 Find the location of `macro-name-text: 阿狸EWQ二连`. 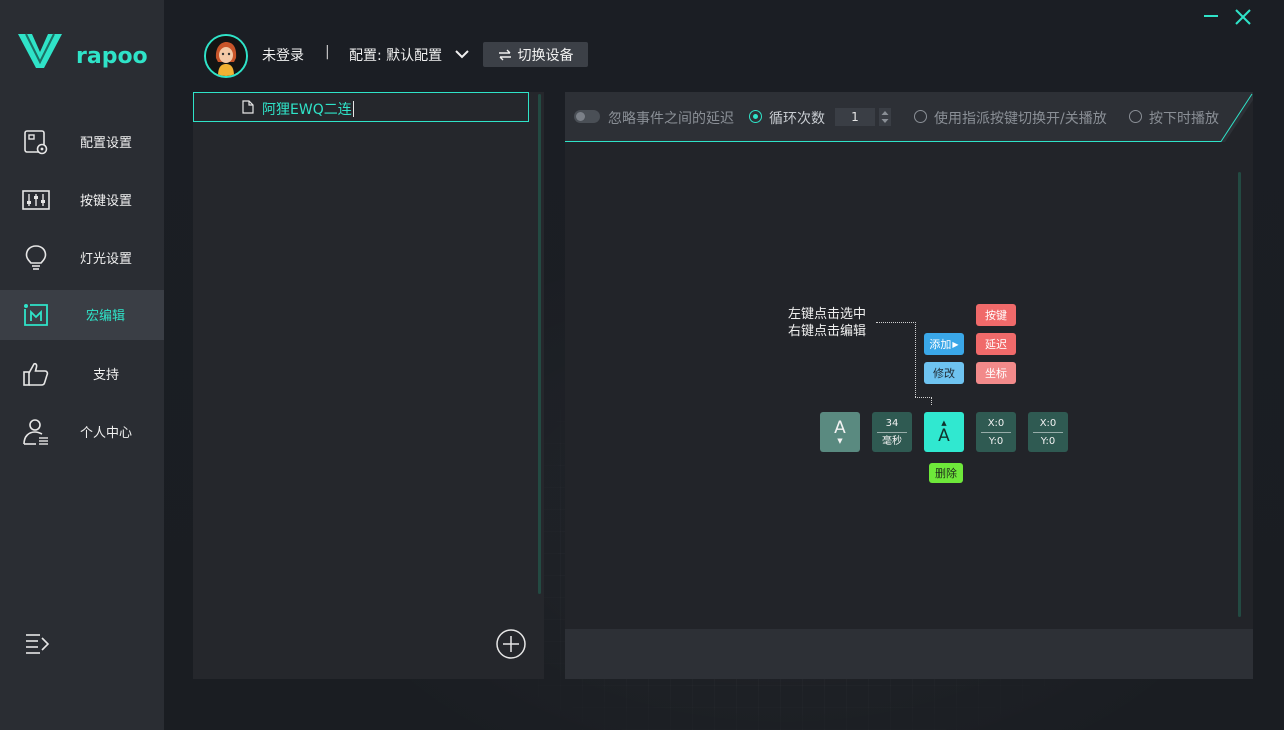

macro-name-text: 阿狸EWQ二连 is located at coordinates (307, 110).